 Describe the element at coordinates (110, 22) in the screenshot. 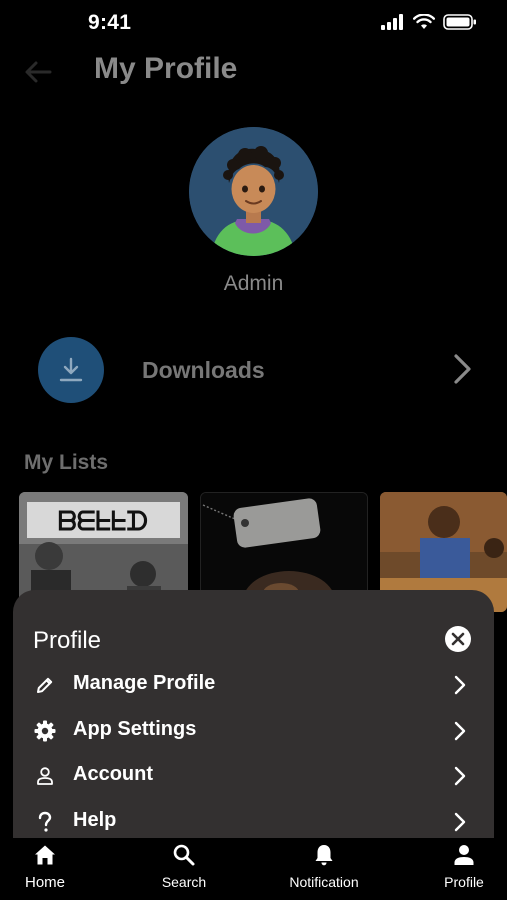

I see `status-time: 9:41` at that location.